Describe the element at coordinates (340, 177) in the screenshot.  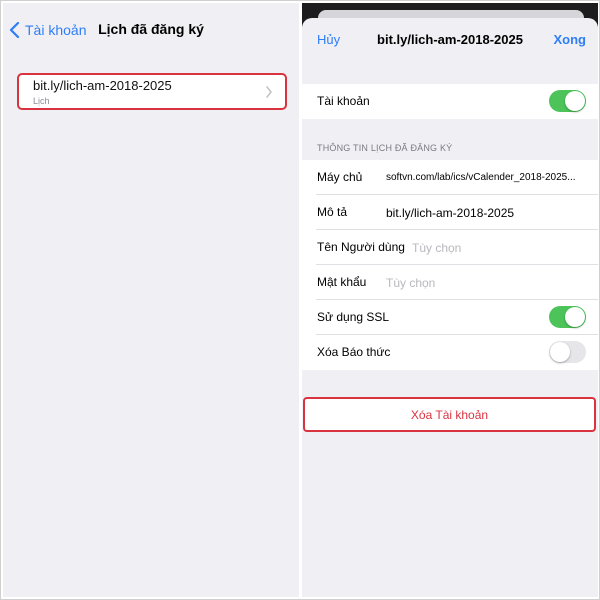
I see `server-label: Máy chủ` at that location.